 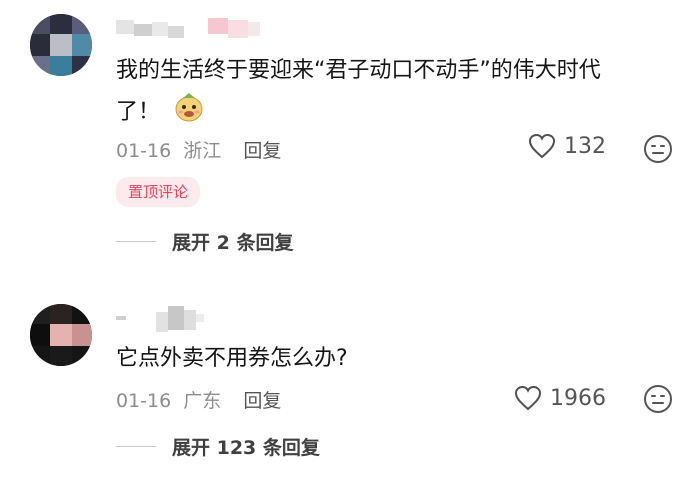 I want to click on comment-location: 浙江, so click(x=202, y=151).